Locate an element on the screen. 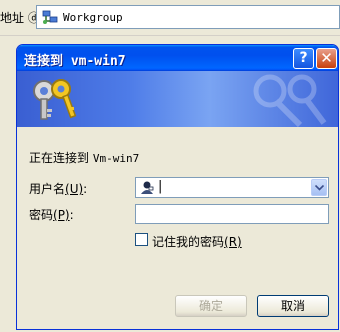 This screenshot has width=340, height=332. connecting-text: 正在连接到 Vm-win7 is located at coordinates (84, 157).